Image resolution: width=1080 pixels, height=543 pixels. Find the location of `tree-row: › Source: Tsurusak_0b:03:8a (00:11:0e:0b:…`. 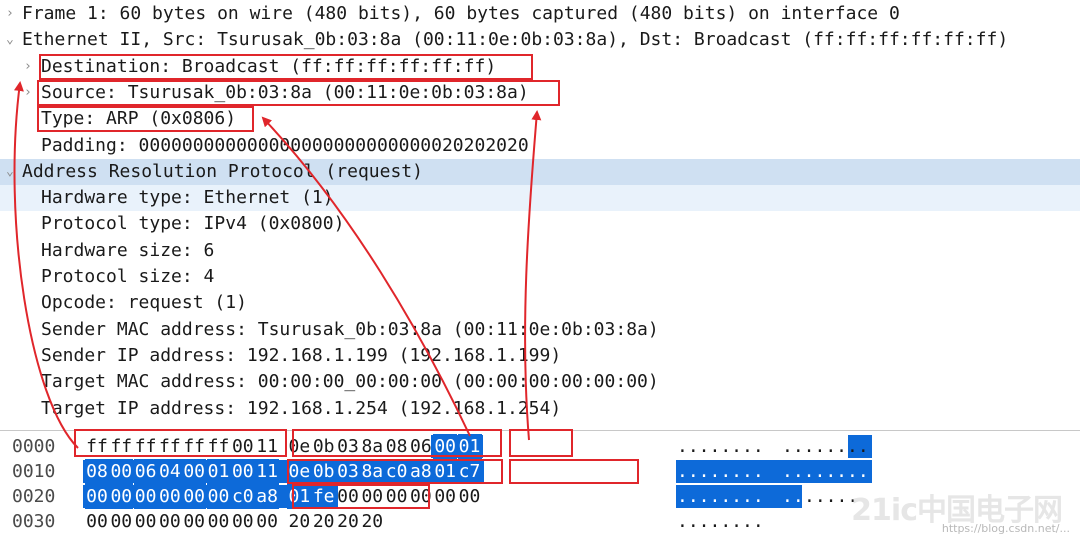

tree-row: › Source: Tsurusak_0b:03:8a (00:11:0e:0b:… is located at coordinates (540, 93).